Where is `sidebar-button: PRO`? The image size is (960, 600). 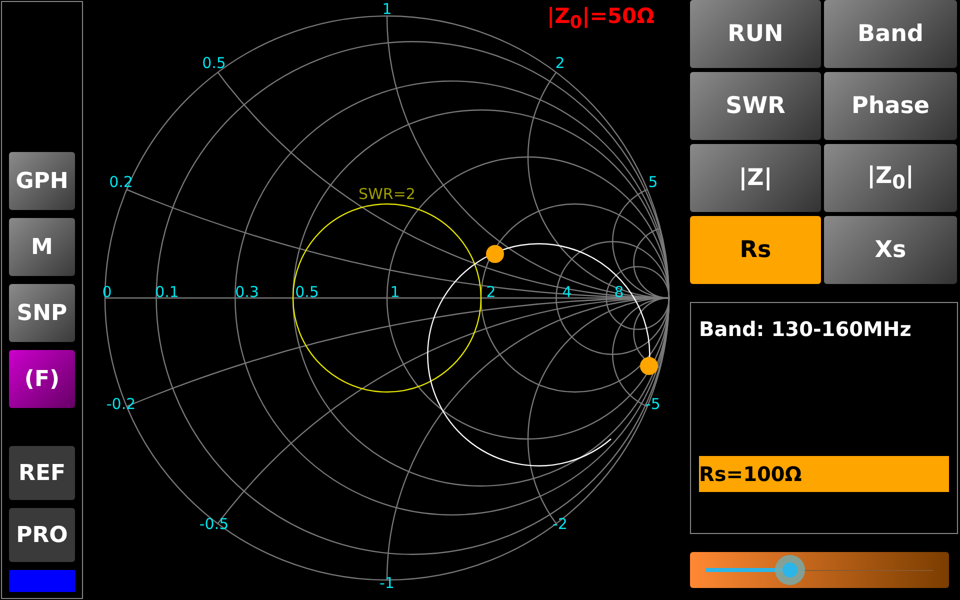 sidebar-button: PRO is located at coordinates (42, 535).